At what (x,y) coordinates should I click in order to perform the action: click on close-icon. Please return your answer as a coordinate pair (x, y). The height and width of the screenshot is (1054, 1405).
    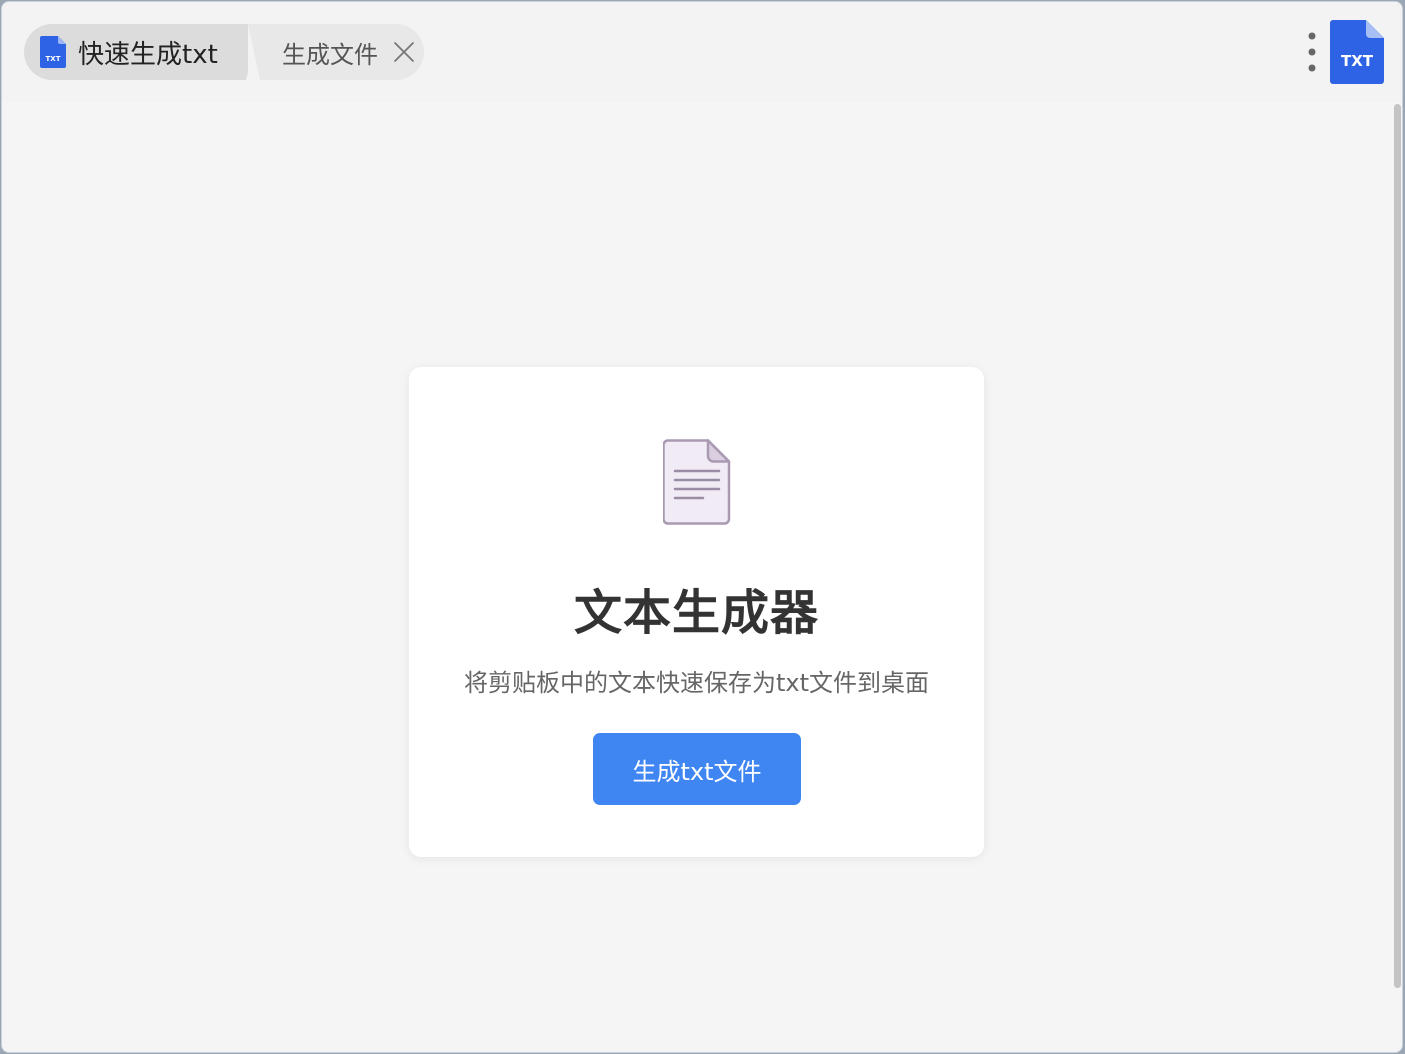
    Looking at the image, I should click on (404, 52).